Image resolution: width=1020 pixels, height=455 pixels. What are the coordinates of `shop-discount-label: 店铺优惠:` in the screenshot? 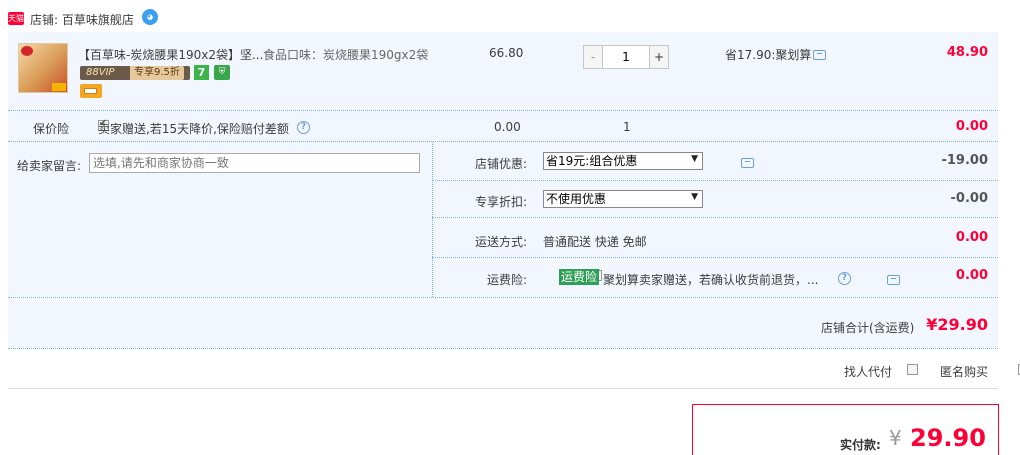 It's located at (501, 164).